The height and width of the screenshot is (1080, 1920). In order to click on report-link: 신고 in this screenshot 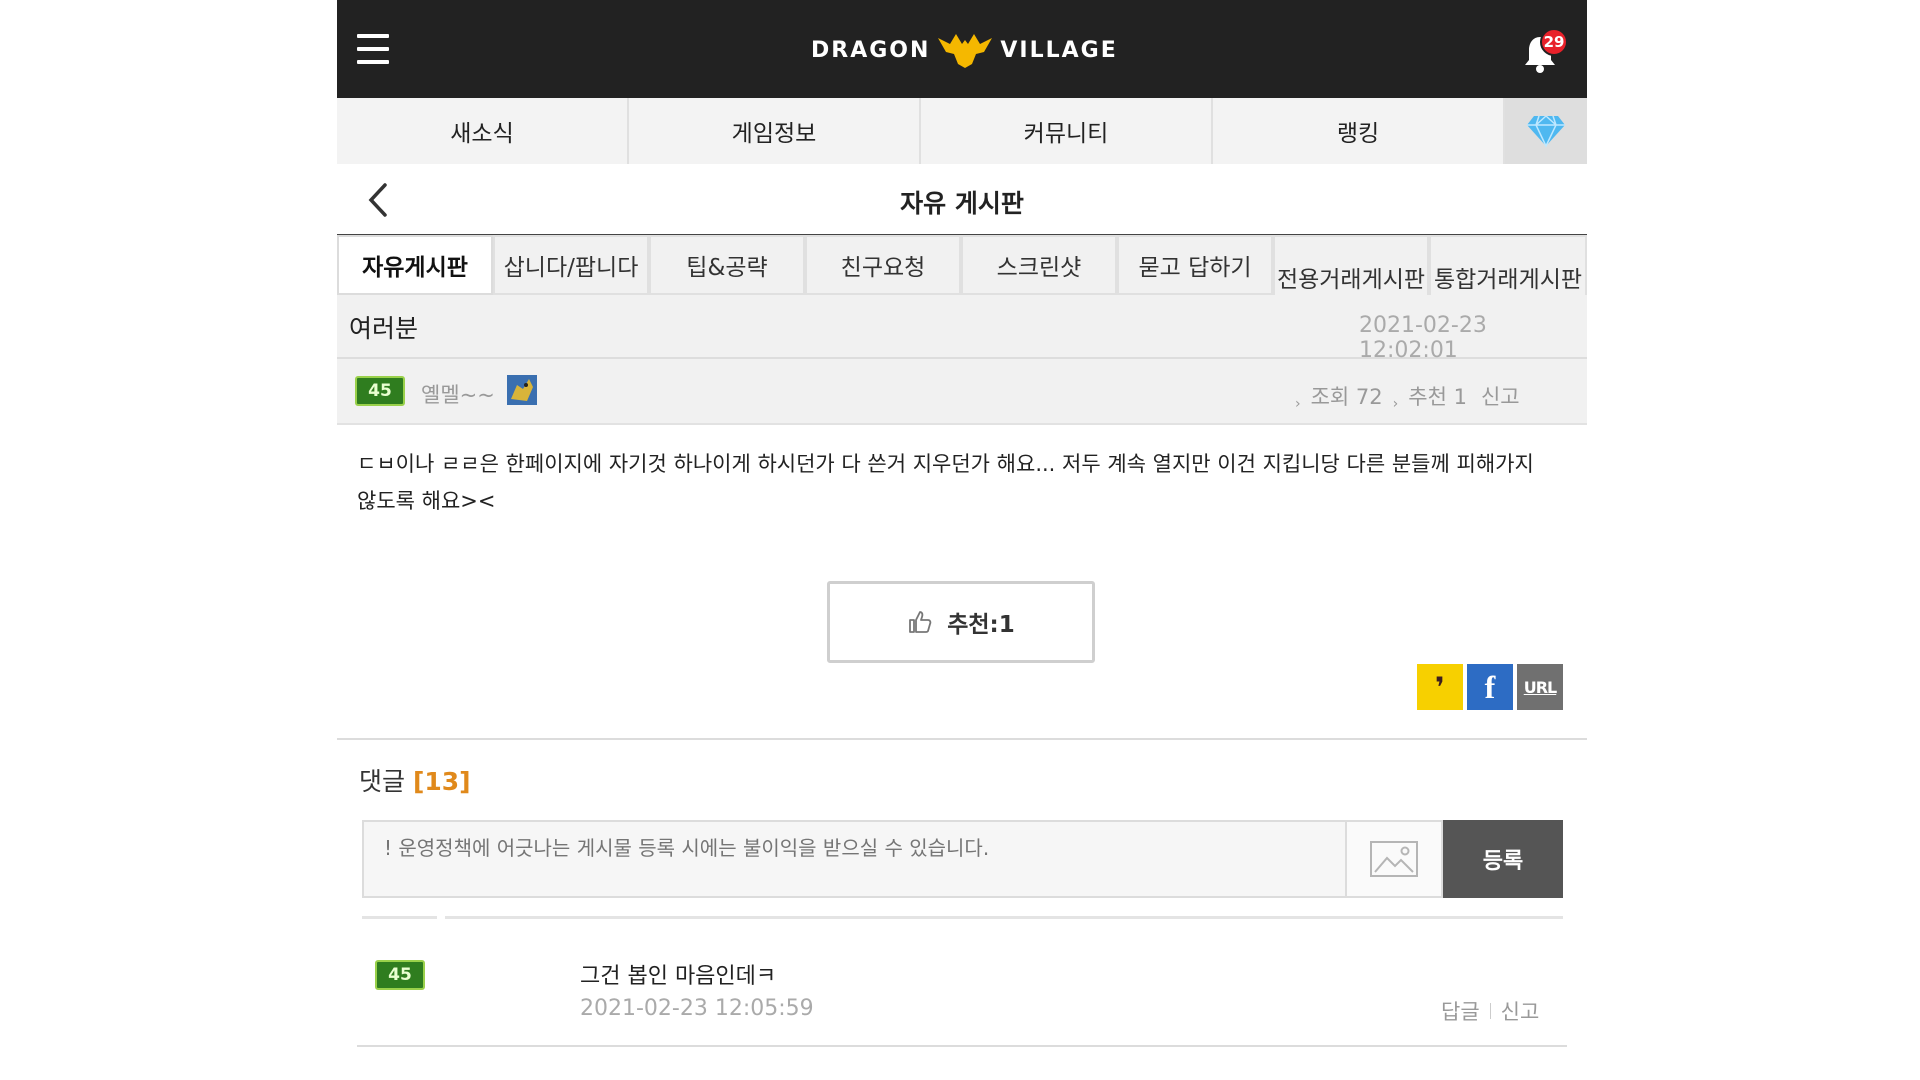, I will do `click(1500, 396)`.